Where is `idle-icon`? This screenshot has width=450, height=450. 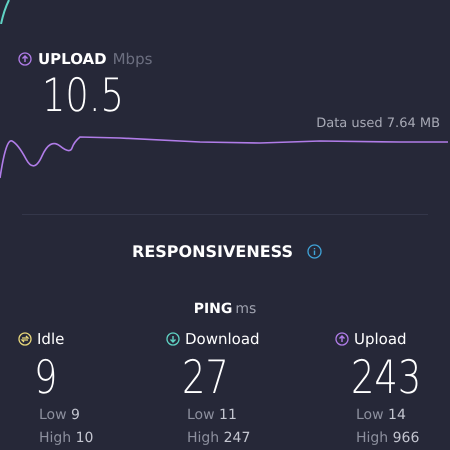
idle-icon is located at coordinates (25, 339).